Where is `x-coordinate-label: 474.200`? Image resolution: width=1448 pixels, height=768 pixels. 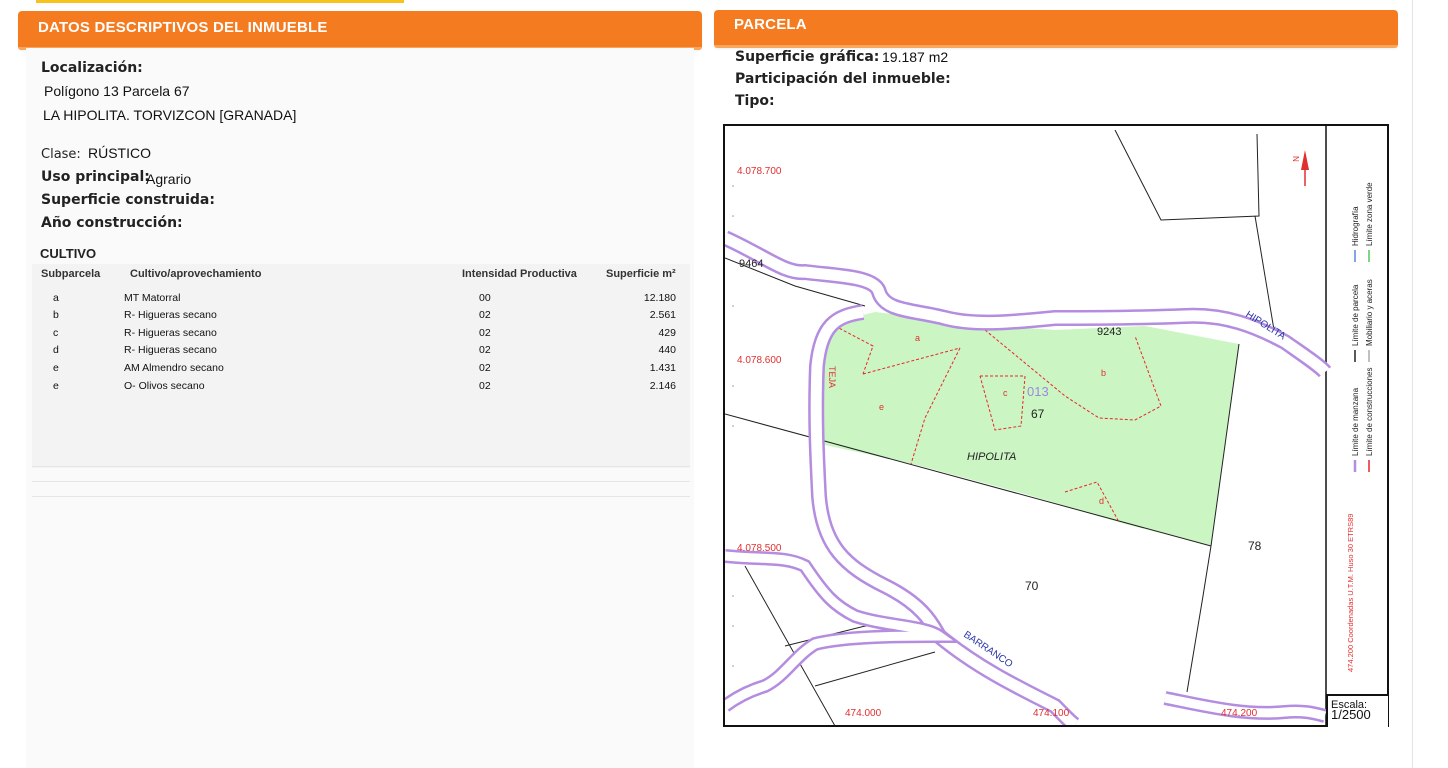 x-coordinate-label: 474.200 is located at coordinates (1239, 713).